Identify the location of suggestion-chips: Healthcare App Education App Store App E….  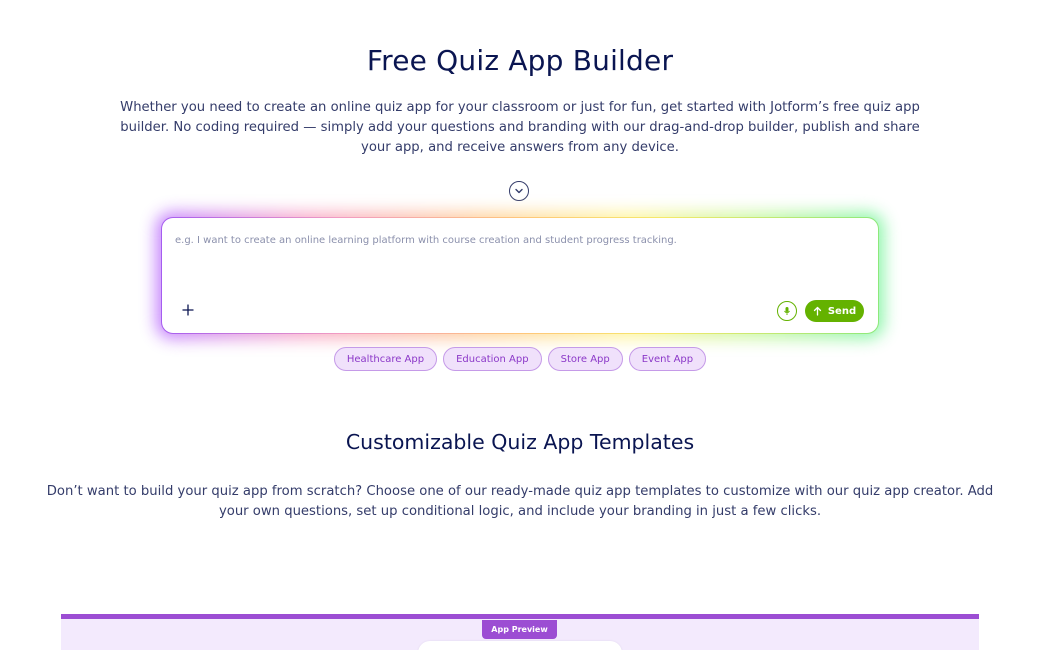
(520, 359).